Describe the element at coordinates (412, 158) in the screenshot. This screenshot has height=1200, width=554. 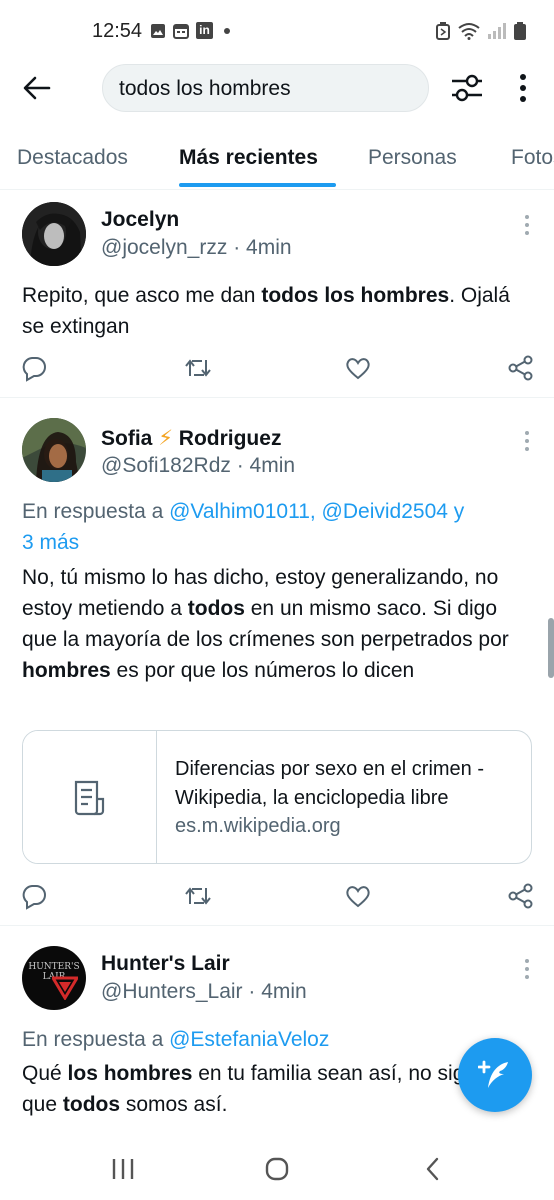
I see `tab-personas: Personas` at that location.